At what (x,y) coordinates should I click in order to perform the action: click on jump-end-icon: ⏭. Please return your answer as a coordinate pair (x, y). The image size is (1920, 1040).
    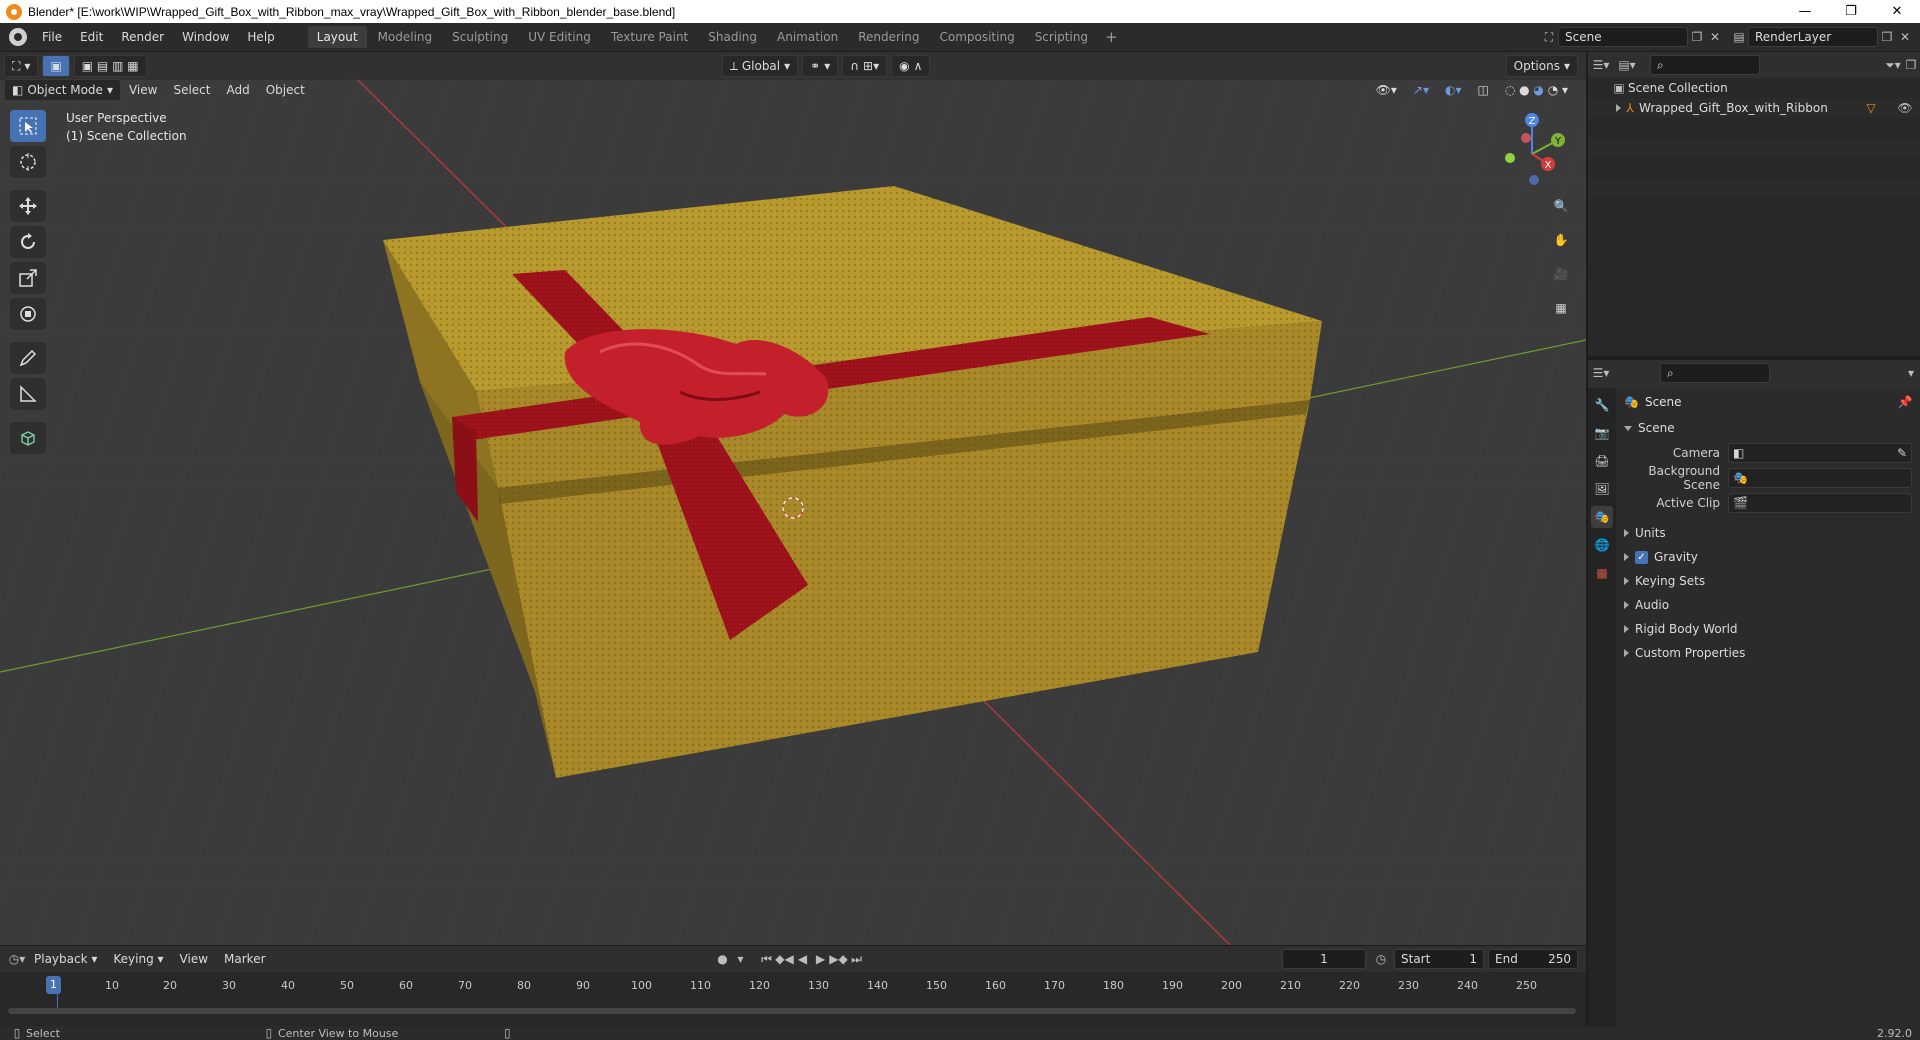
    Looking at the image, I should click on (857, 959).